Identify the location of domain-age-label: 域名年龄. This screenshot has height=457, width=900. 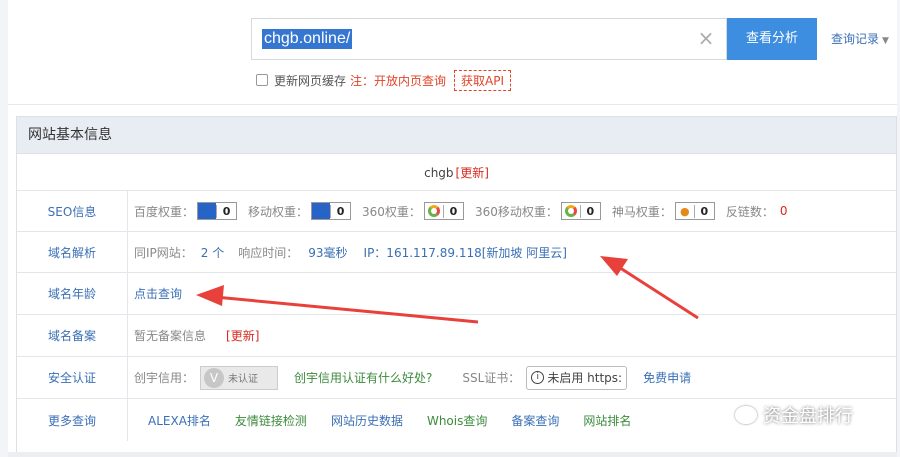
(72, 293).